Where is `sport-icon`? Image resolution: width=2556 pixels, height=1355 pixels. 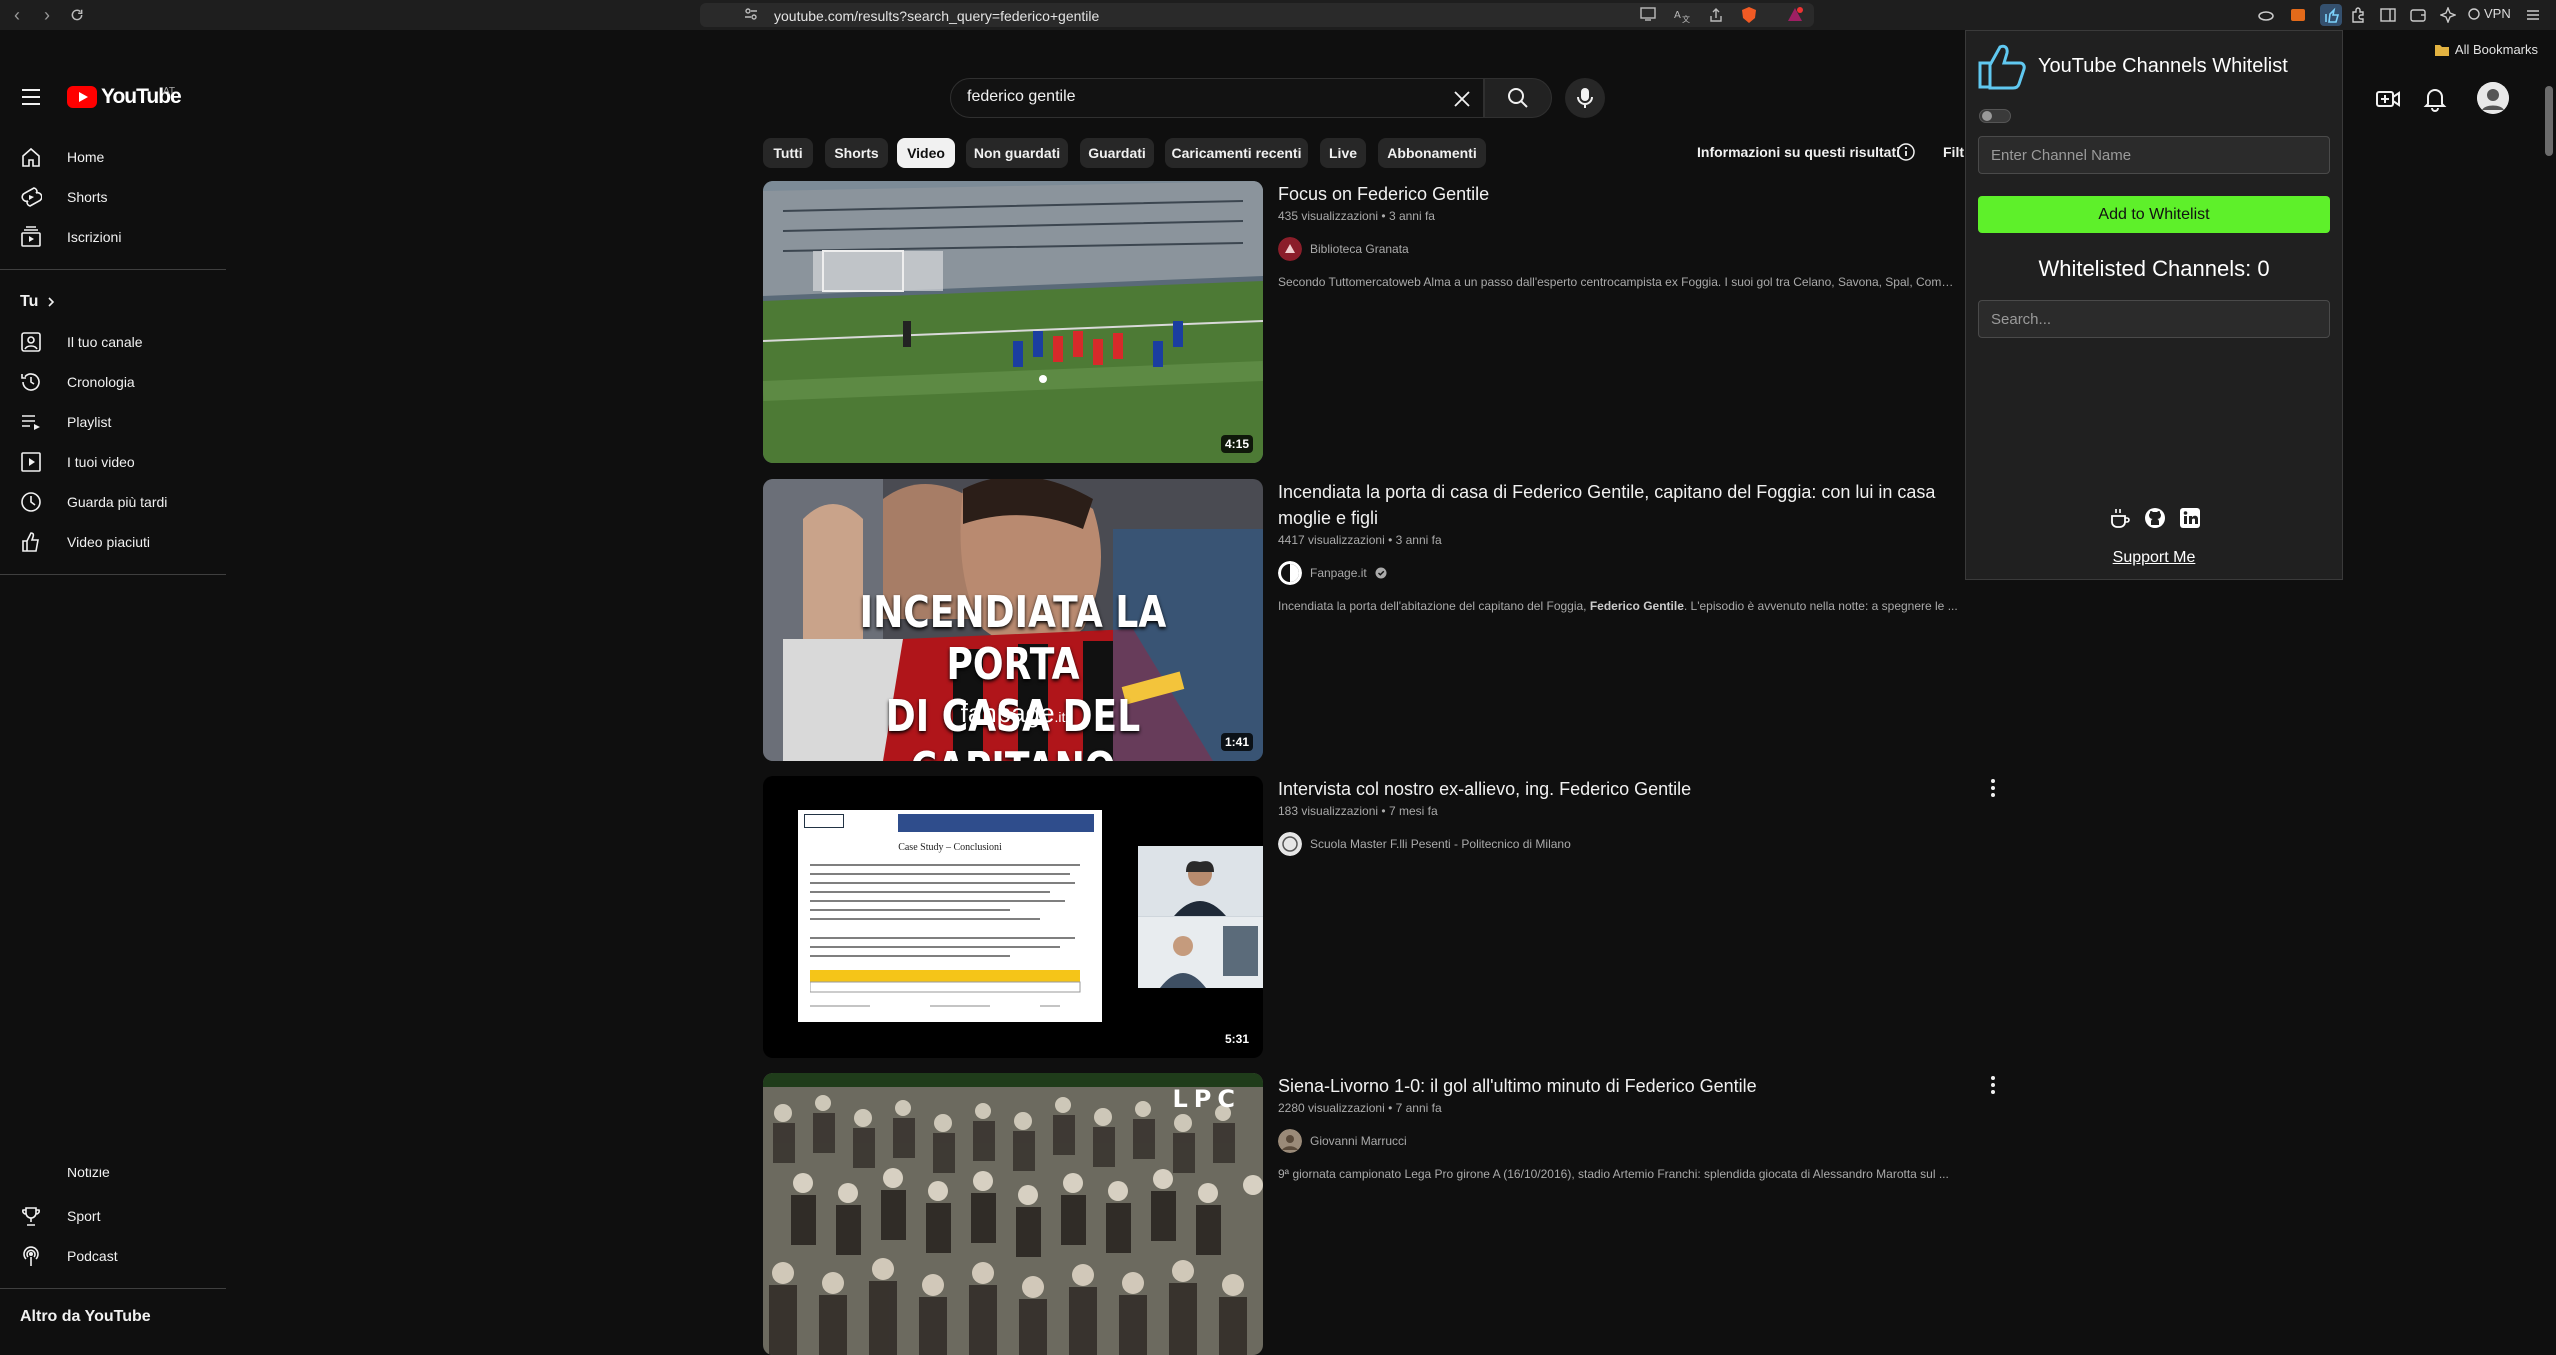
sport-icon is located at coordinates (31, 1216).